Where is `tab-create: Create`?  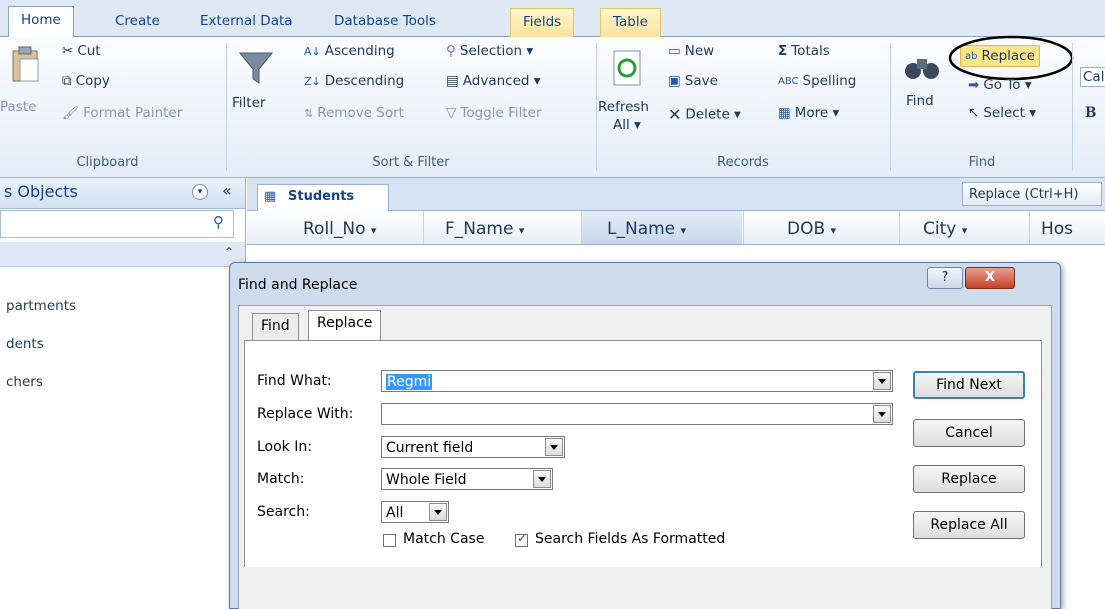 tab-create: Create is located at coordinates (137, 22).